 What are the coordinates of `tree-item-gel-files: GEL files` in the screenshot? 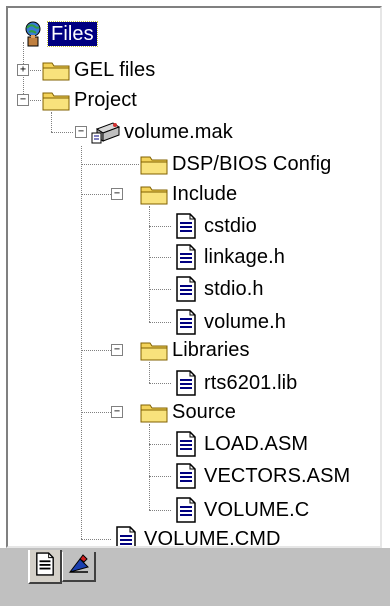 It's located at (99, 70).